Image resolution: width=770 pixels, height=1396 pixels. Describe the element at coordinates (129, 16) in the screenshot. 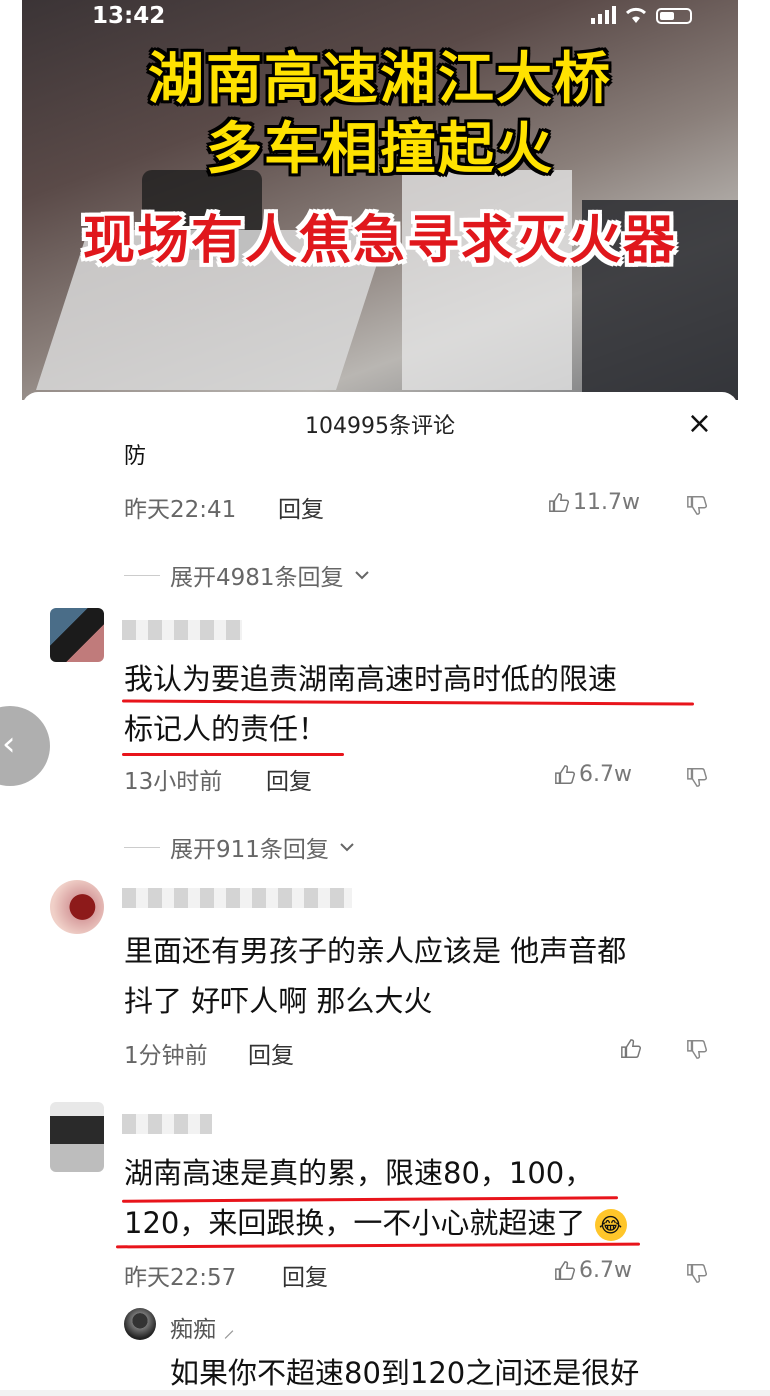

I see `status-time: 13:42` at that location.